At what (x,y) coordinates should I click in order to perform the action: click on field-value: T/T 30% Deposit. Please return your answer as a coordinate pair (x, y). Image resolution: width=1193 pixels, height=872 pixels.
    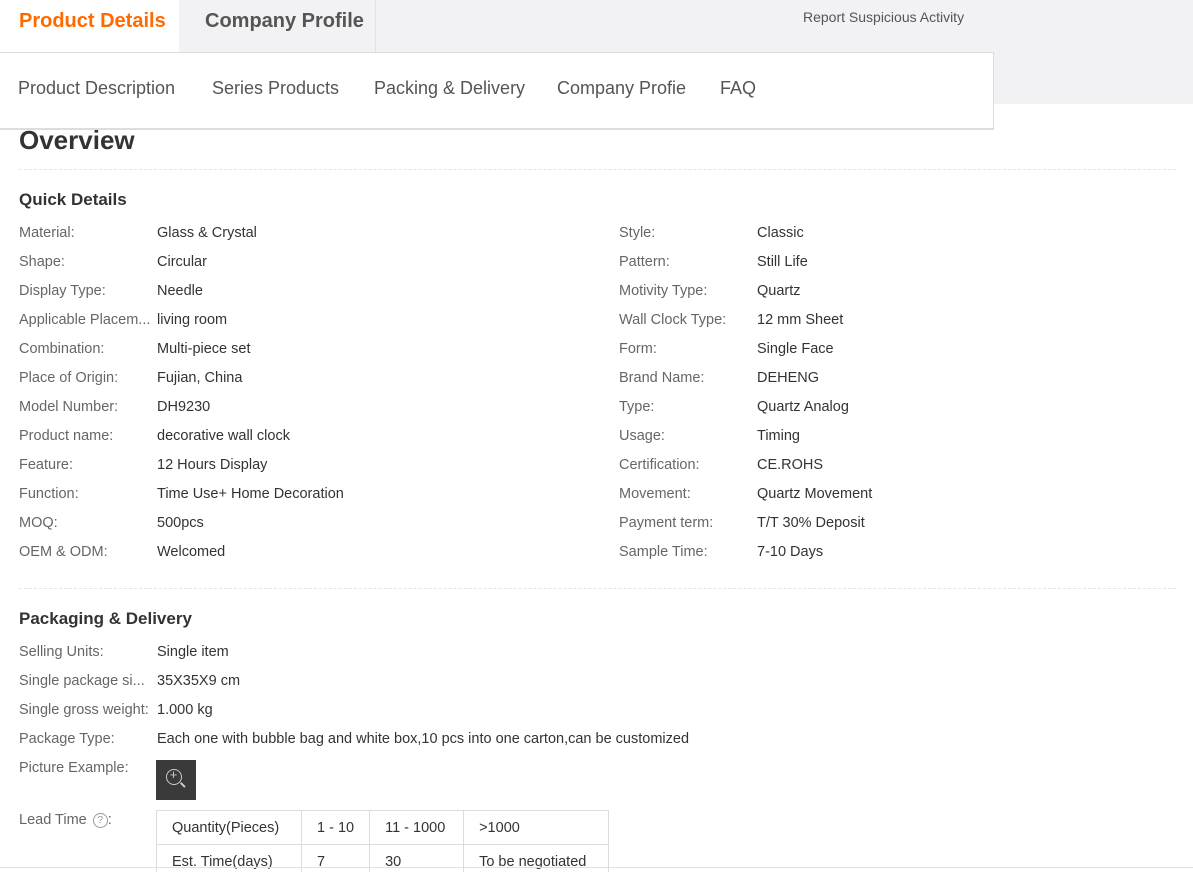
    Looking at the image, I should click on (811, 523).